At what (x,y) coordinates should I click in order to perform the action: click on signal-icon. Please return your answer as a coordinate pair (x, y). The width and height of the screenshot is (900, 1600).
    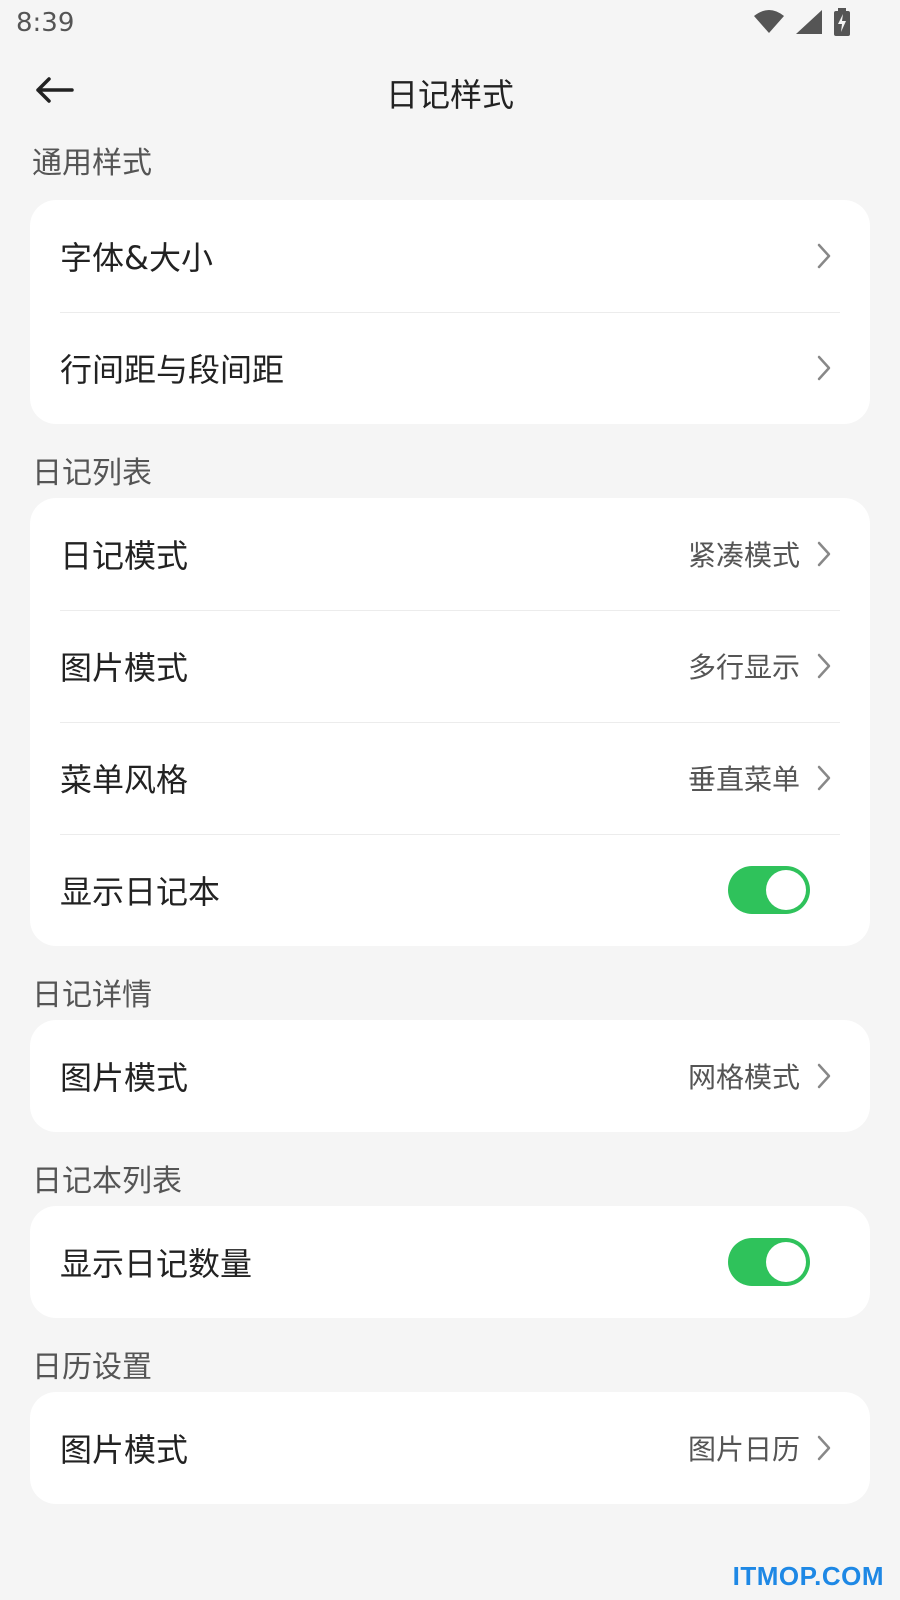
    Looking at the image, I should click on (809, 24).